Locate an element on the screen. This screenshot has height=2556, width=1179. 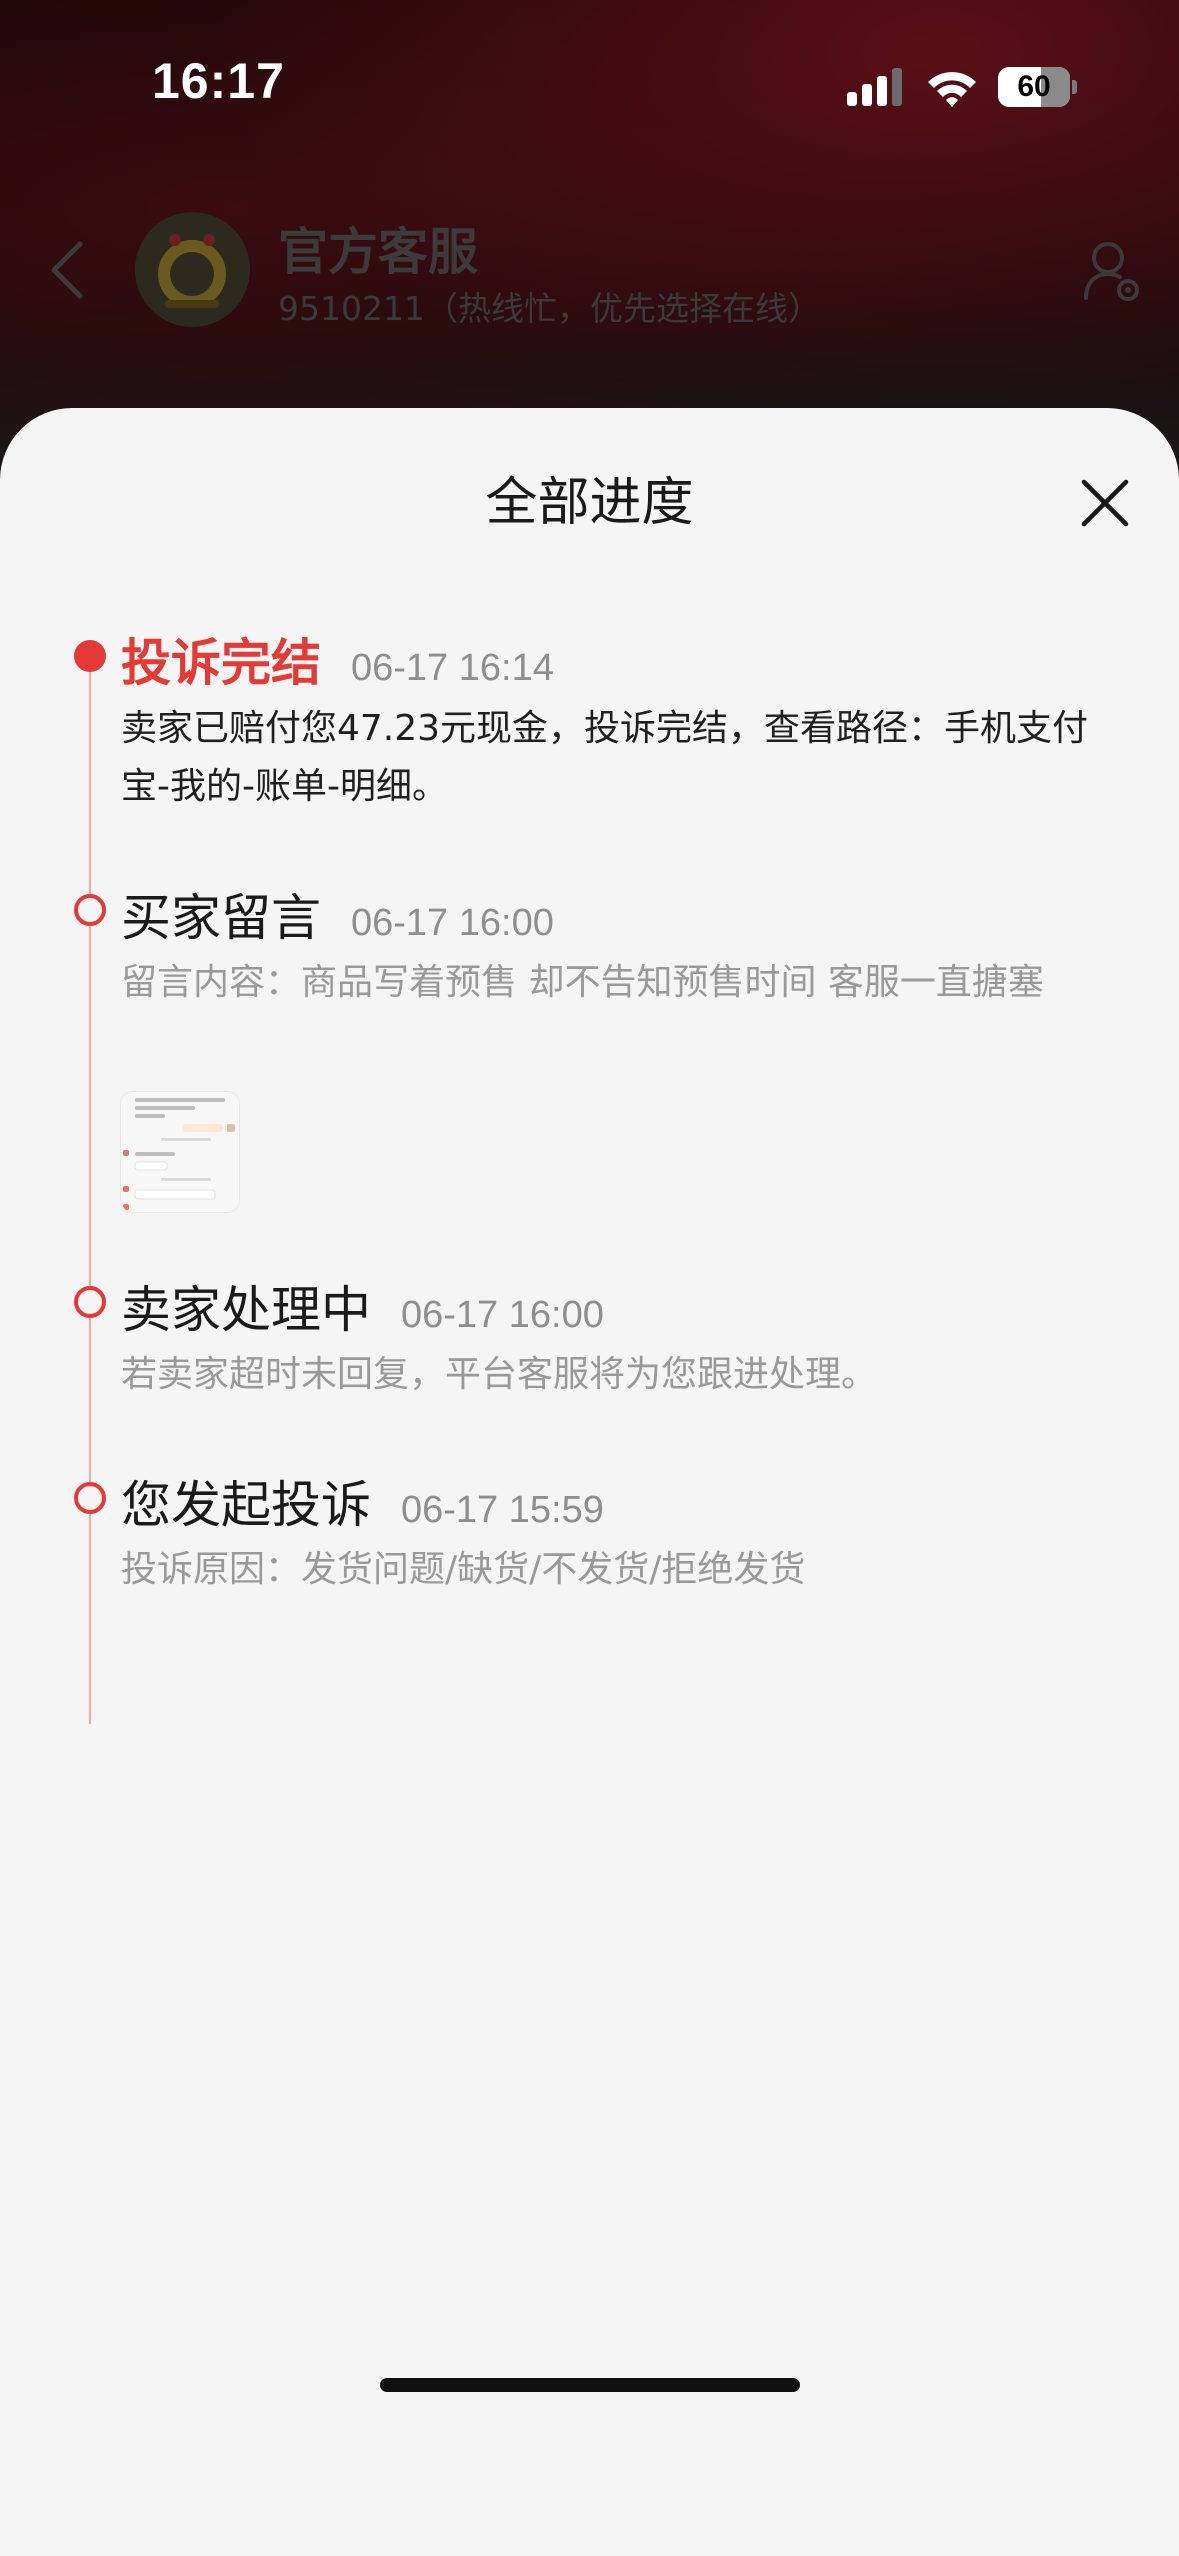
event-title: 投诉完结 is located at coordinates (221, 663).